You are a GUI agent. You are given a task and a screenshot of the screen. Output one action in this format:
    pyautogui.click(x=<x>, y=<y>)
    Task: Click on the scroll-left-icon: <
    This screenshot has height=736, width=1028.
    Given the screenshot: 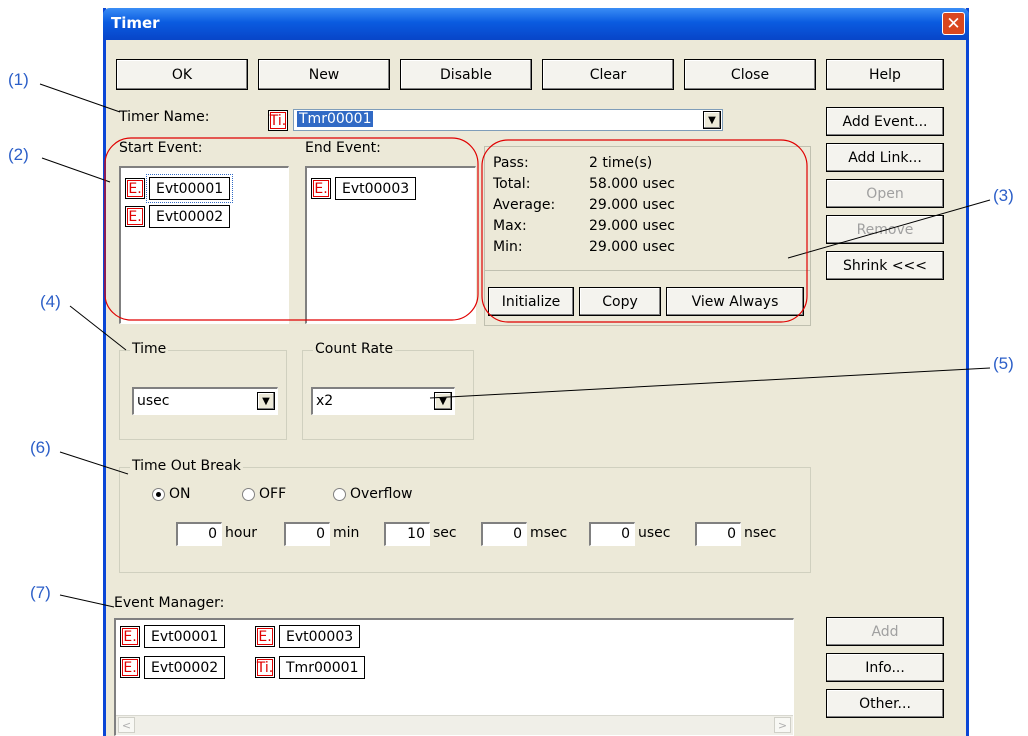 What is the action you would take?
    pyautogui.click(x=126, y=725)
    